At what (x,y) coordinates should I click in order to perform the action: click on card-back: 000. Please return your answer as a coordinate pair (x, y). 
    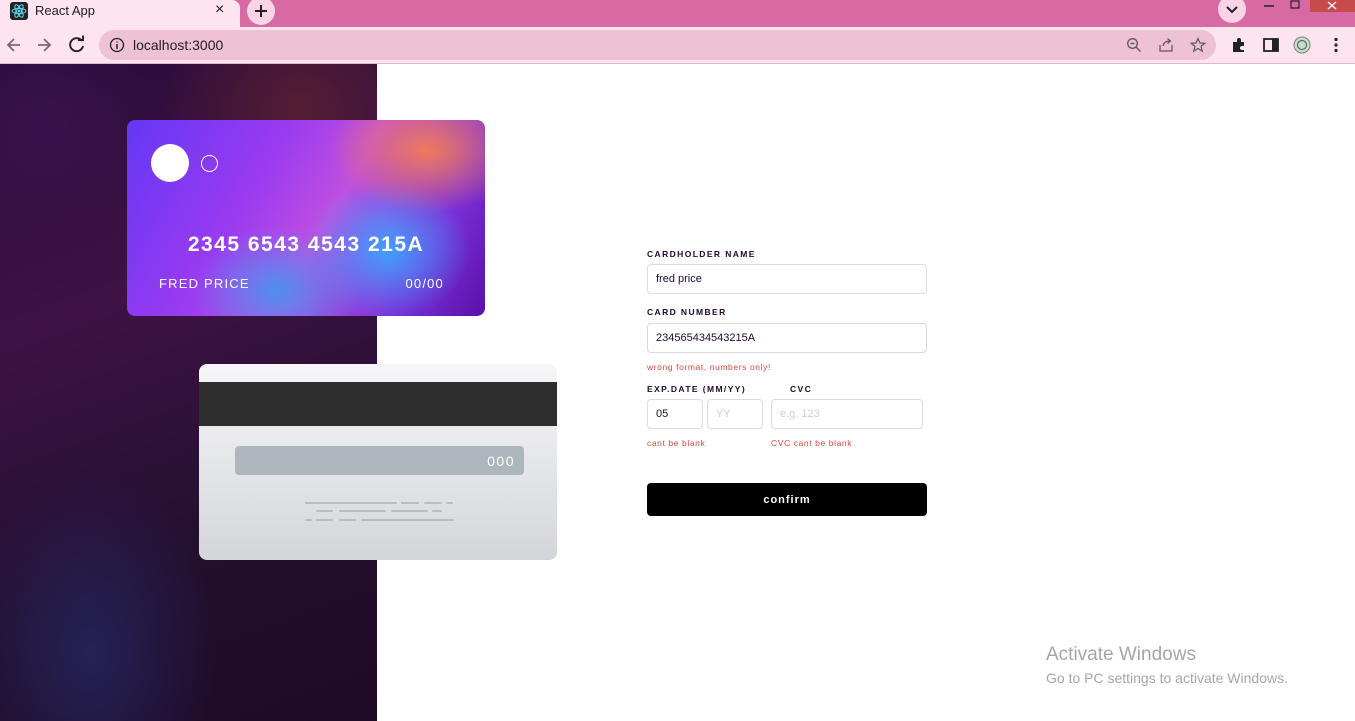
    Looking at the image, I should click on (378, 462).